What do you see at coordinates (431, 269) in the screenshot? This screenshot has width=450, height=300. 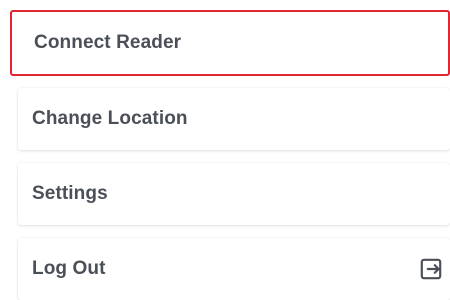 I see `logout-icon` at bounding box center [431, 269].